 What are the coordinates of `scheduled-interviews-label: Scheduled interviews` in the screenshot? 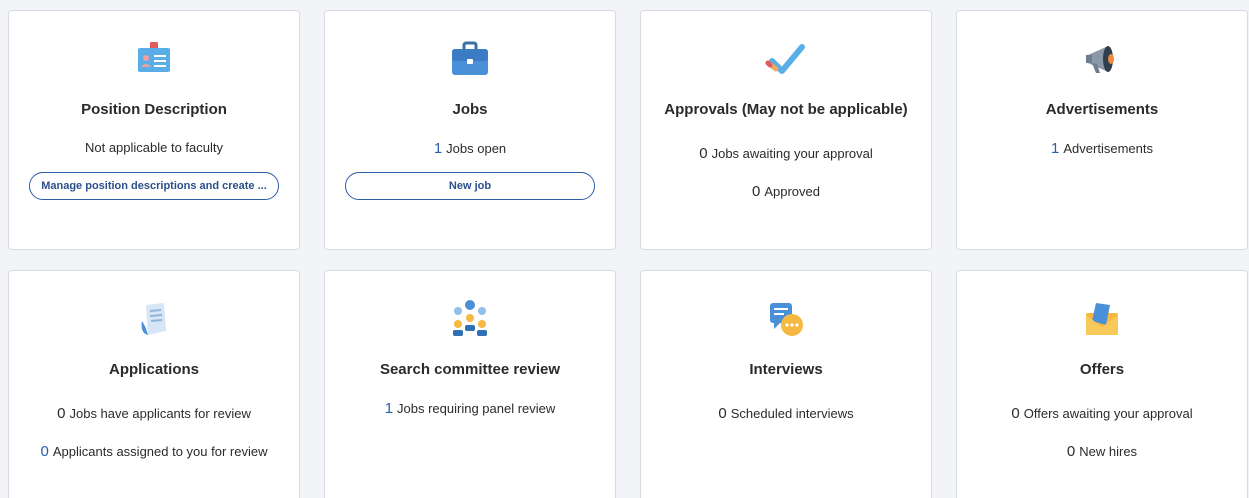 It's located at (792, 413).